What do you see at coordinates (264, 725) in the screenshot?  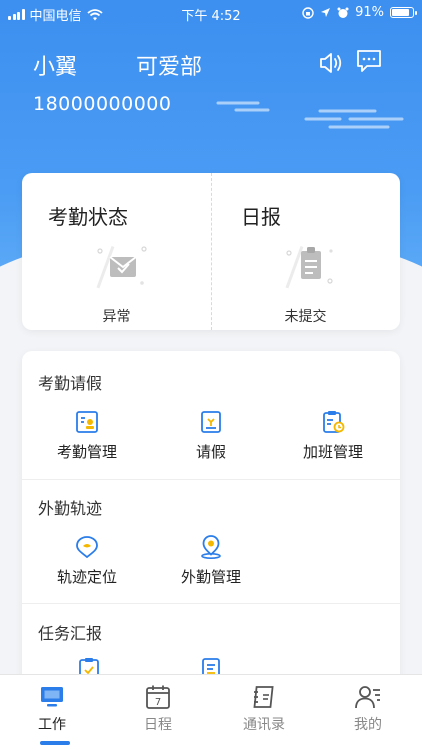 I see `tab-contacts-label: 通讯录` at bounding box center [264, 725].